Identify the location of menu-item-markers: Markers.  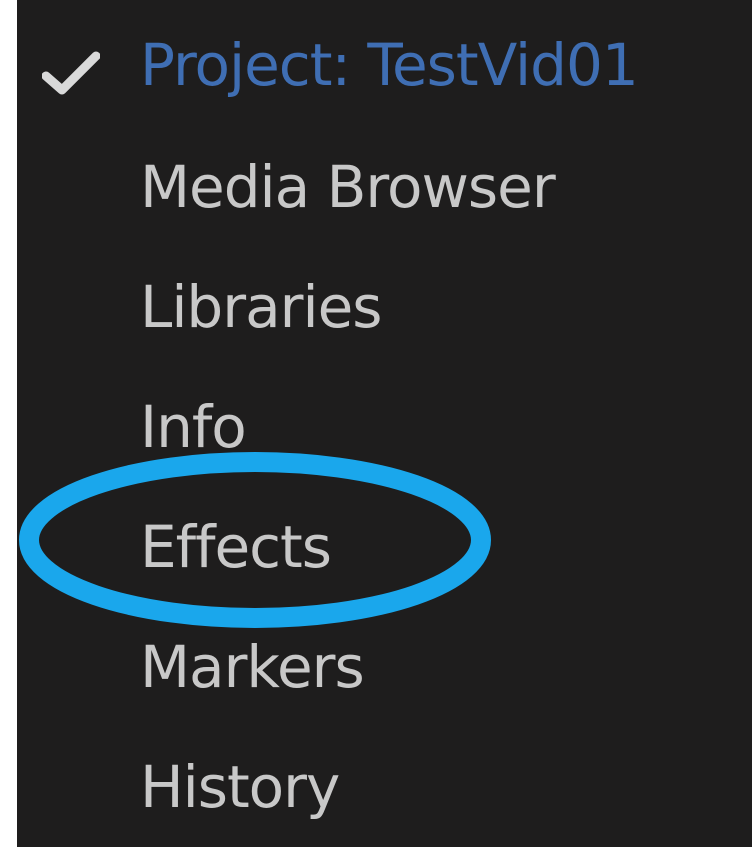
(367, 660).